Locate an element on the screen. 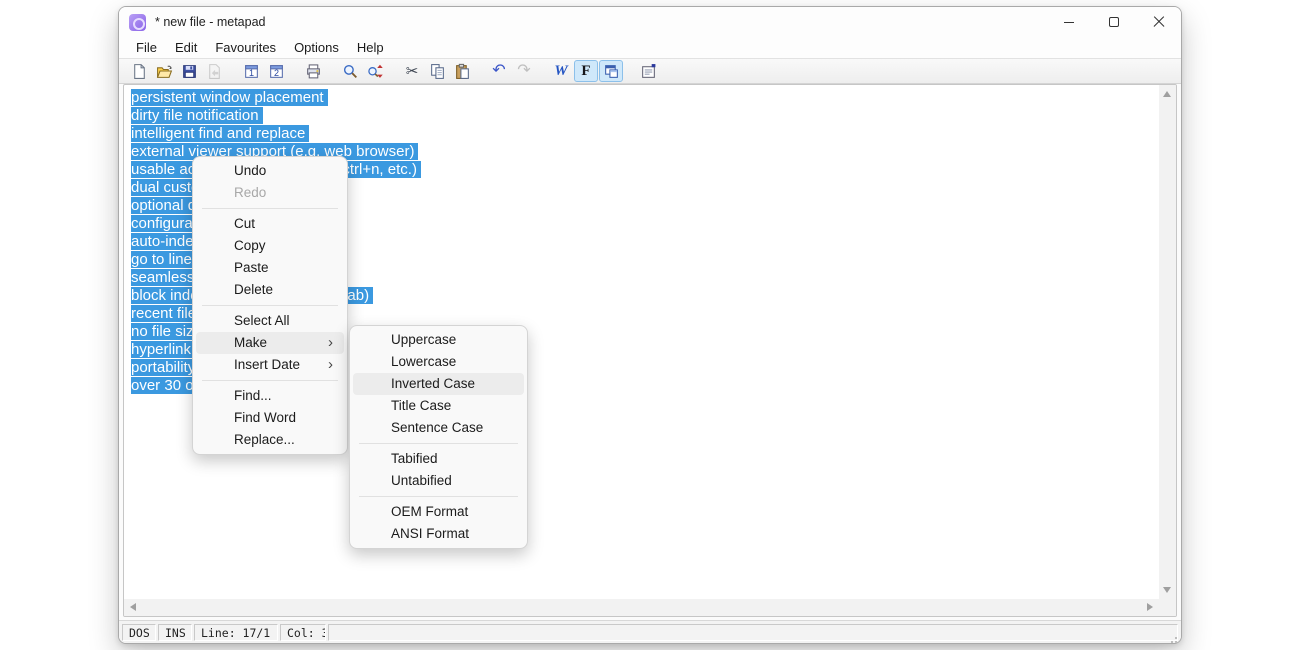 This screenshot has width=1300, height=650. scroll-down-icon is located at coordinates (1167, 590).